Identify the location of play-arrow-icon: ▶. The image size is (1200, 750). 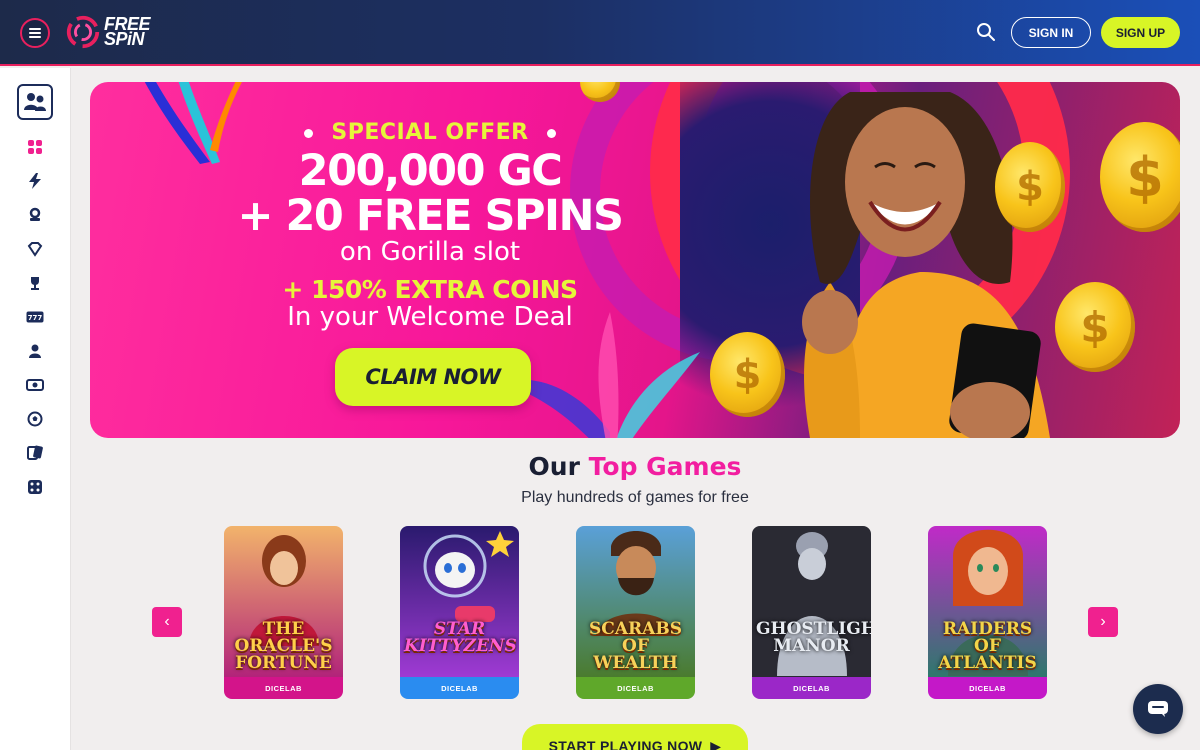
(716, 744).